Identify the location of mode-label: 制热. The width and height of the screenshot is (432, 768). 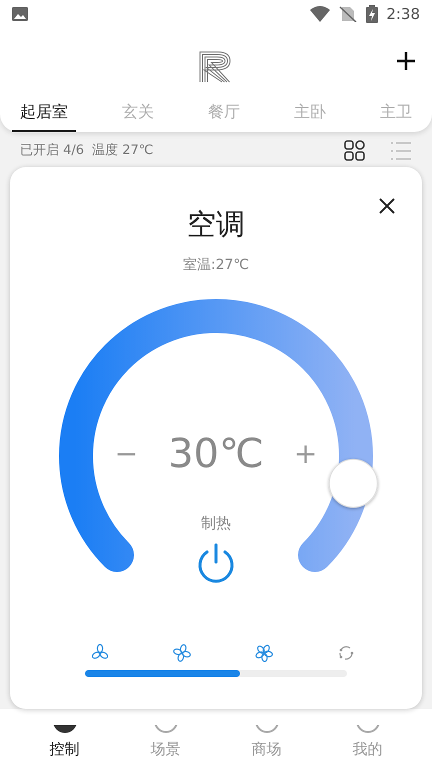
(216, 523).